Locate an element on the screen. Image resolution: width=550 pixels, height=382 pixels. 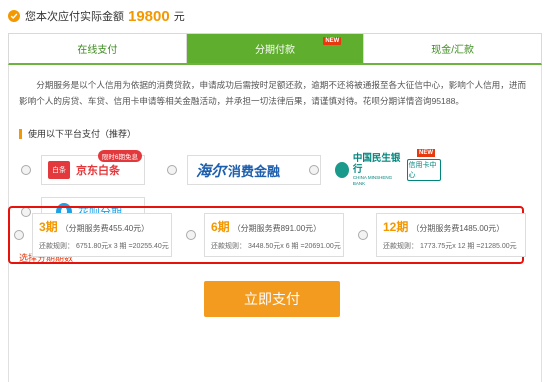
haier-finance-name: 消费金融 is located at coordinates (254, 171).